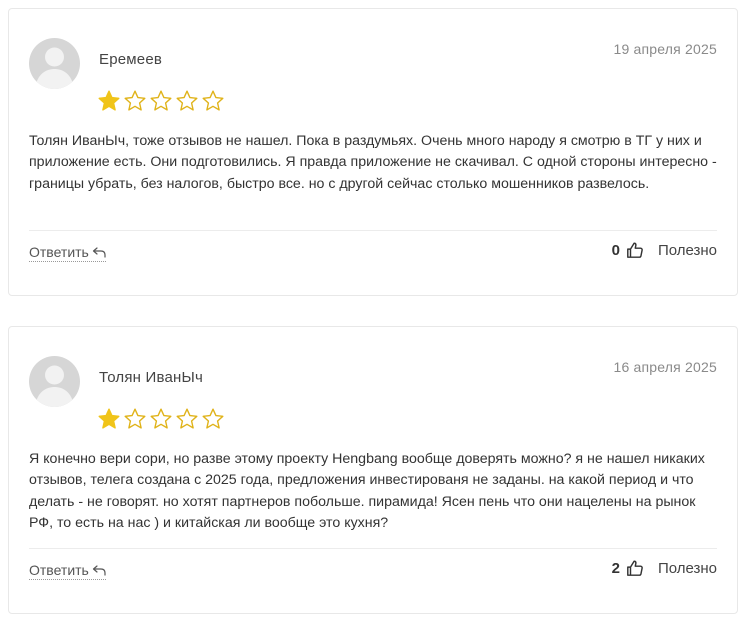 The width and height of the screenshot is (743, 628). What do you see at coordinates (665, 49) in the screenshot?
I see `review-date: 19 апреля 2025` at bounding box center [665, 49].